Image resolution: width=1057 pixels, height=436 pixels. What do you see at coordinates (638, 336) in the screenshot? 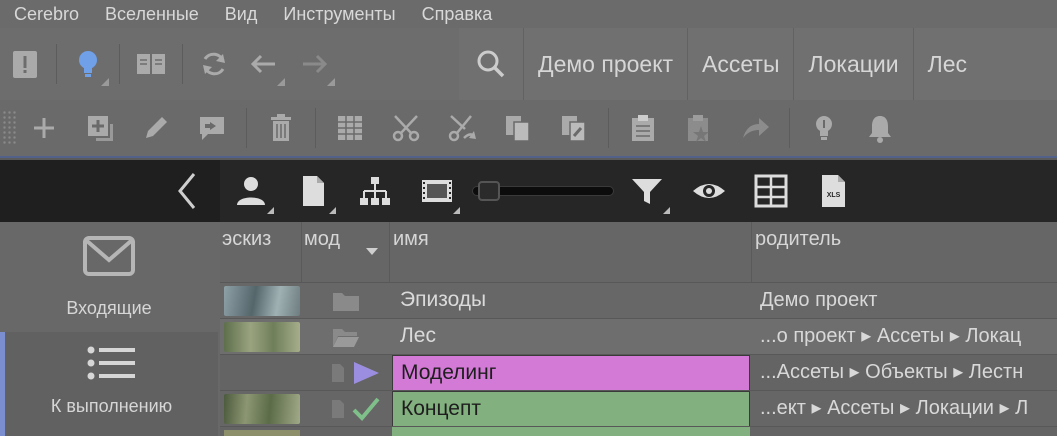
I see `table-row: Лес ...о проект ▸ Ассеты ▸ Локац` at bounding box center [638, 336].